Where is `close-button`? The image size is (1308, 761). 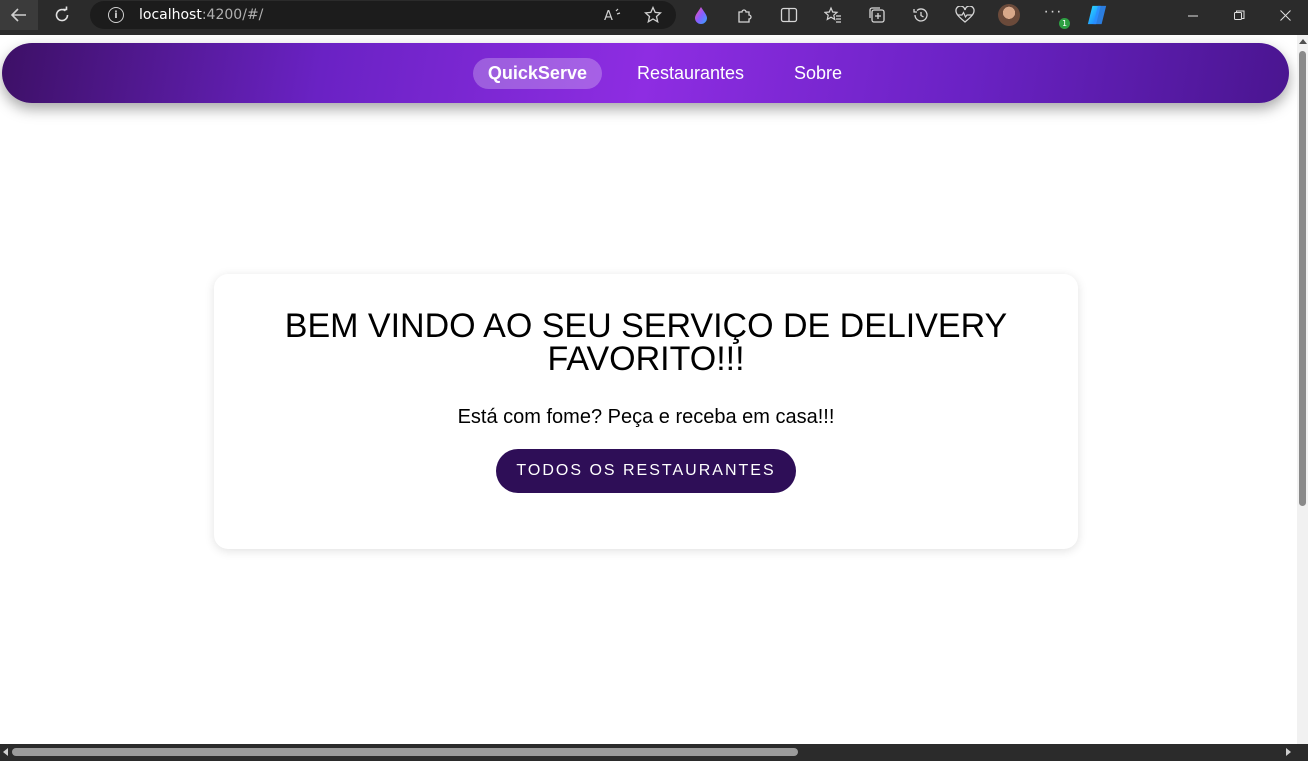 close-button is located at coordinates (1285, 15).